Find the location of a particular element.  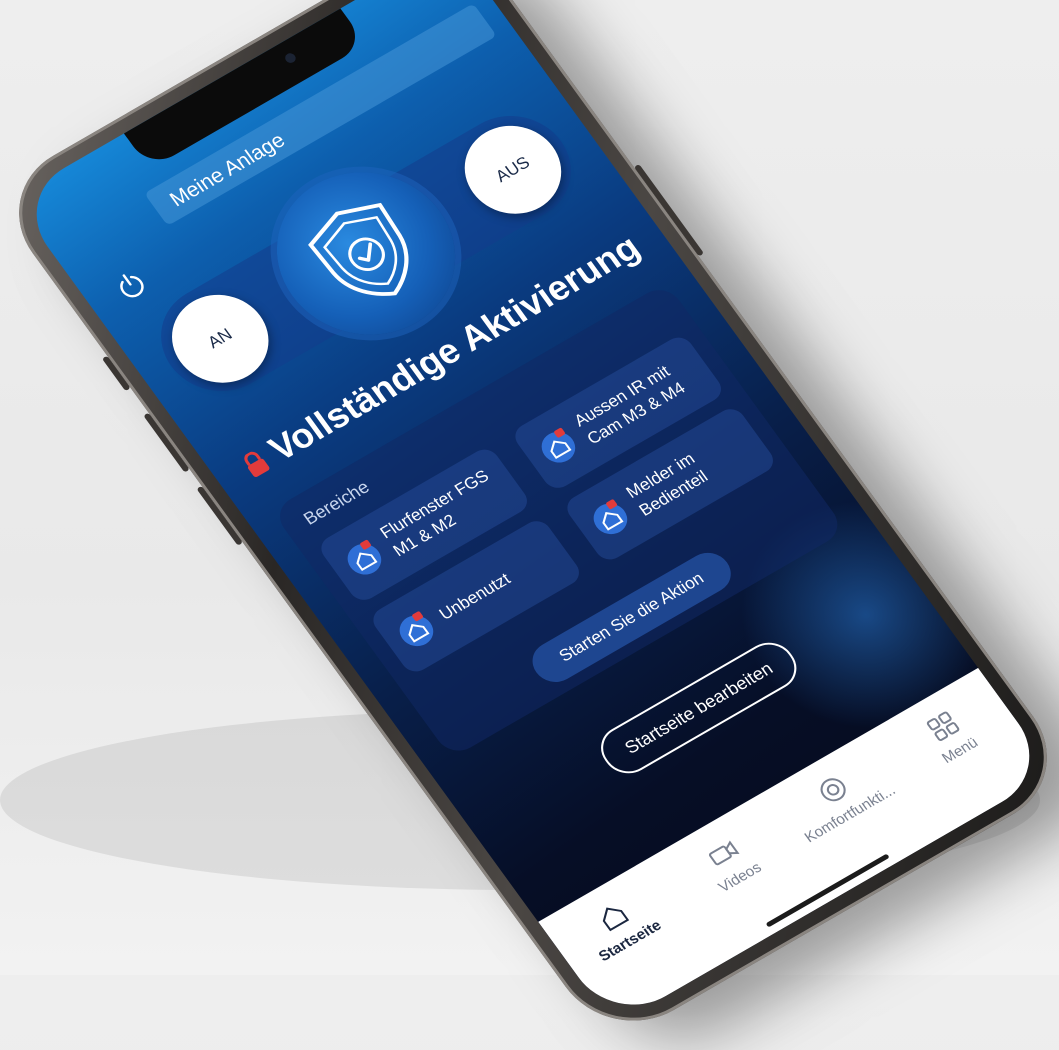

nav-item-videos: Videos is located at coordinates (729, 863).